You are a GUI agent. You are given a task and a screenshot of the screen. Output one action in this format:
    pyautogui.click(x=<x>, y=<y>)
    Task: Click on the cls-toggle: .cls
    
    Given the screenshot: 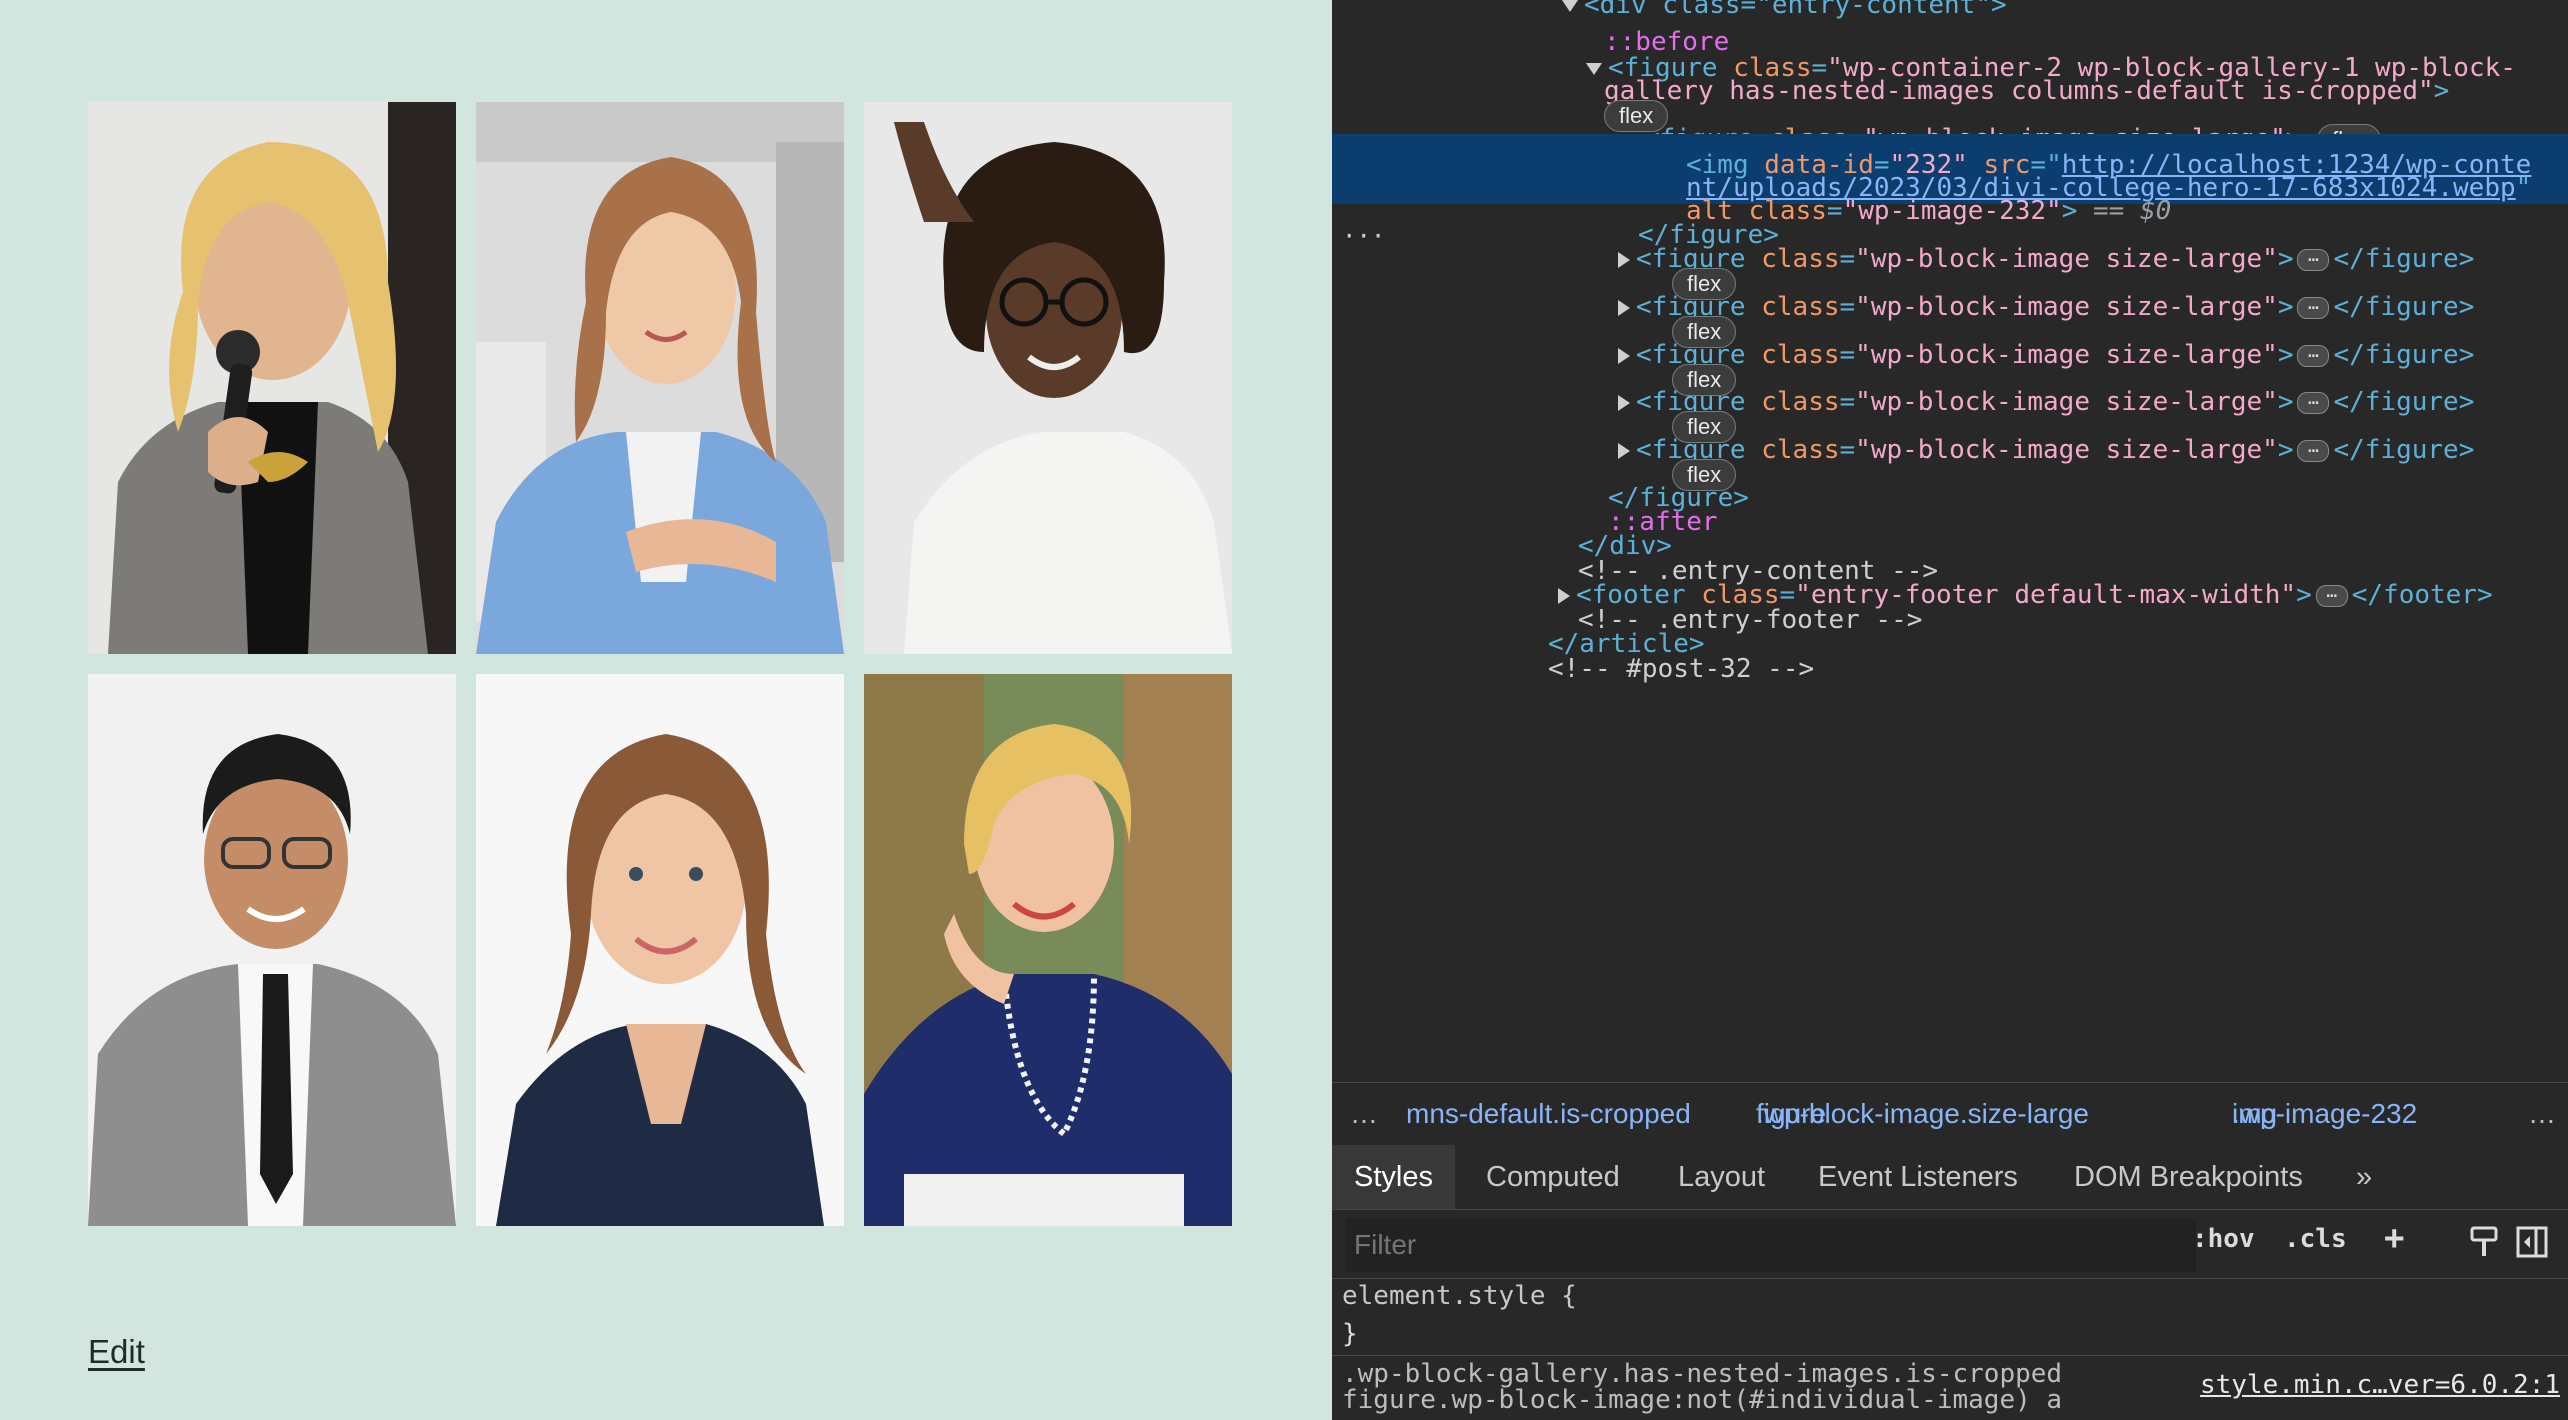 What is the action you would take?
    pyautogui.click(x=2315, y=1239)
    